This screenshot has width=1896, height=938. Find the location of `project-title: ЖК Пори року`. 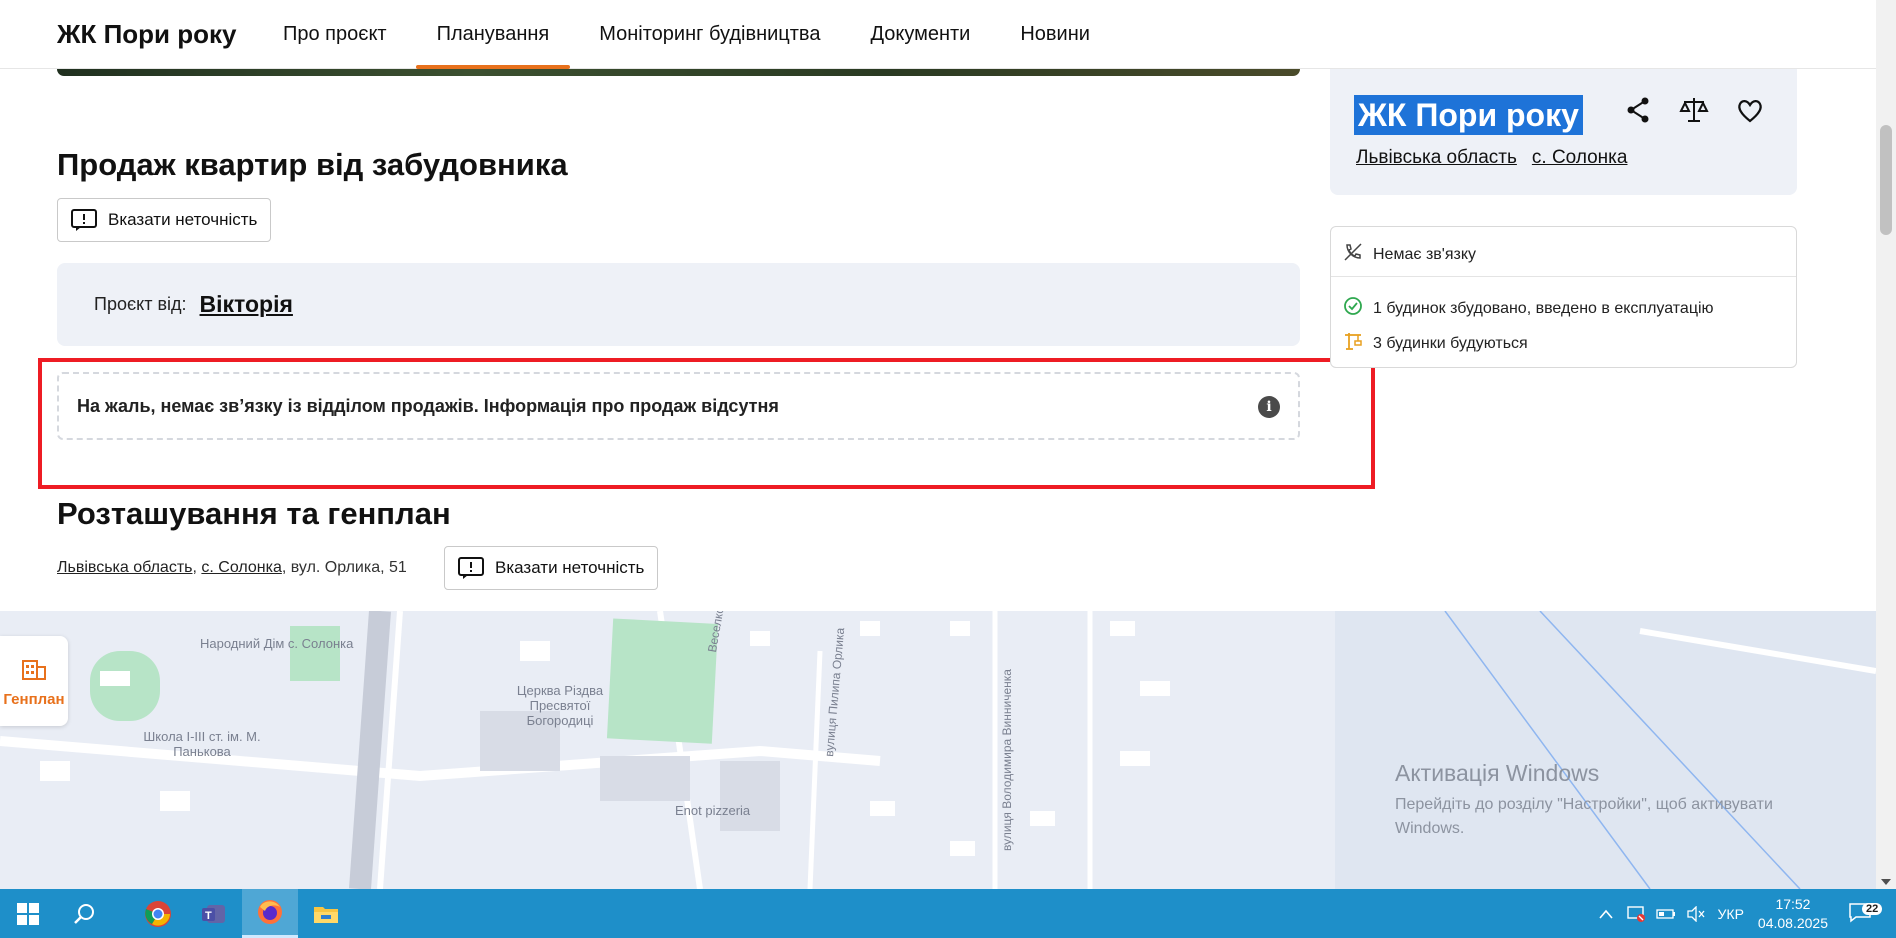

project-title: ЖК Пори року is located at coordinates (1468, 115).